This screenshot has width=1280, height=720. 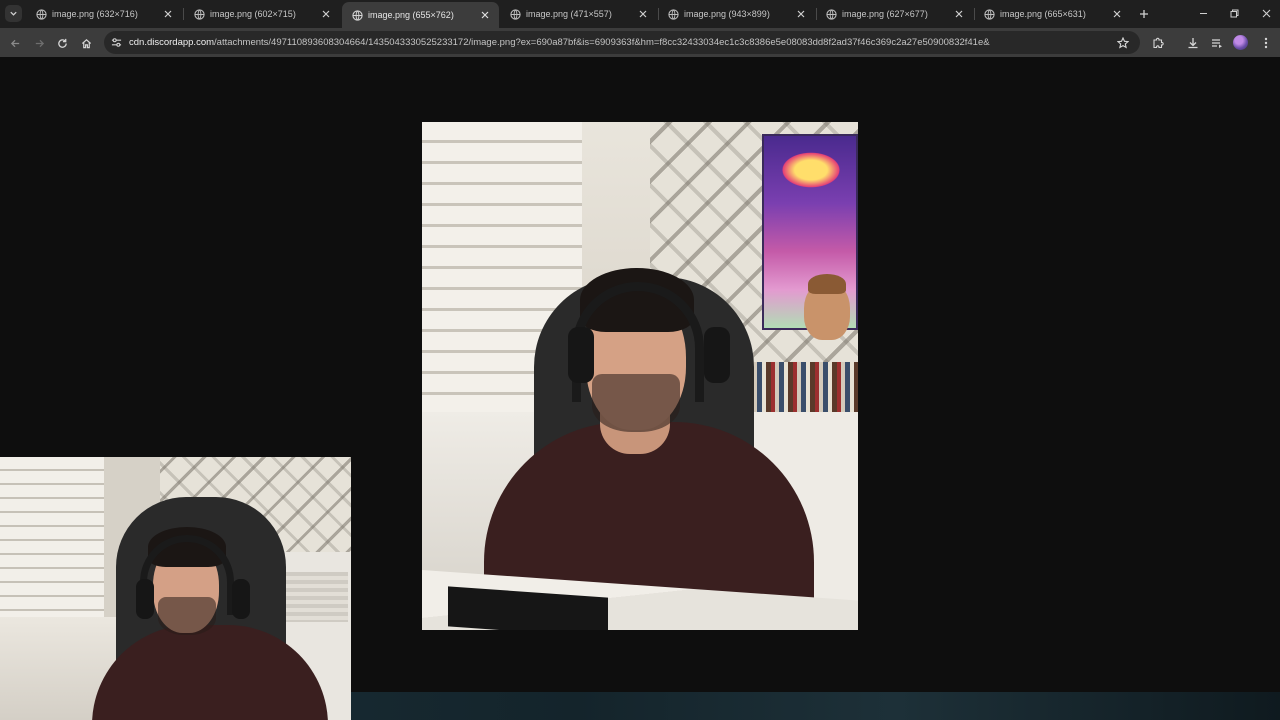 What do you see at coordinates (172, 42) in the screenshot?
I see `url-host: cdn.discordapp.com` at bounding box center [172, 42].